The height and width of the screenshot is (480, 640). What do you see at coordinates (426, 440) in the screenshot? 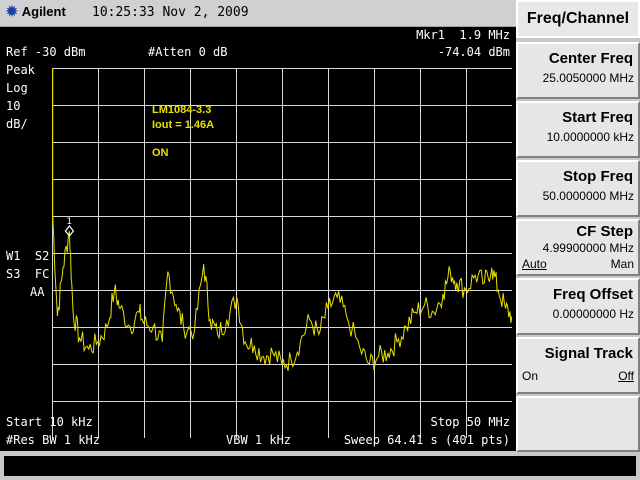
I see `sweep-time: Sweep 64.41 s (401 pts)` at bounding box center [426, 440].